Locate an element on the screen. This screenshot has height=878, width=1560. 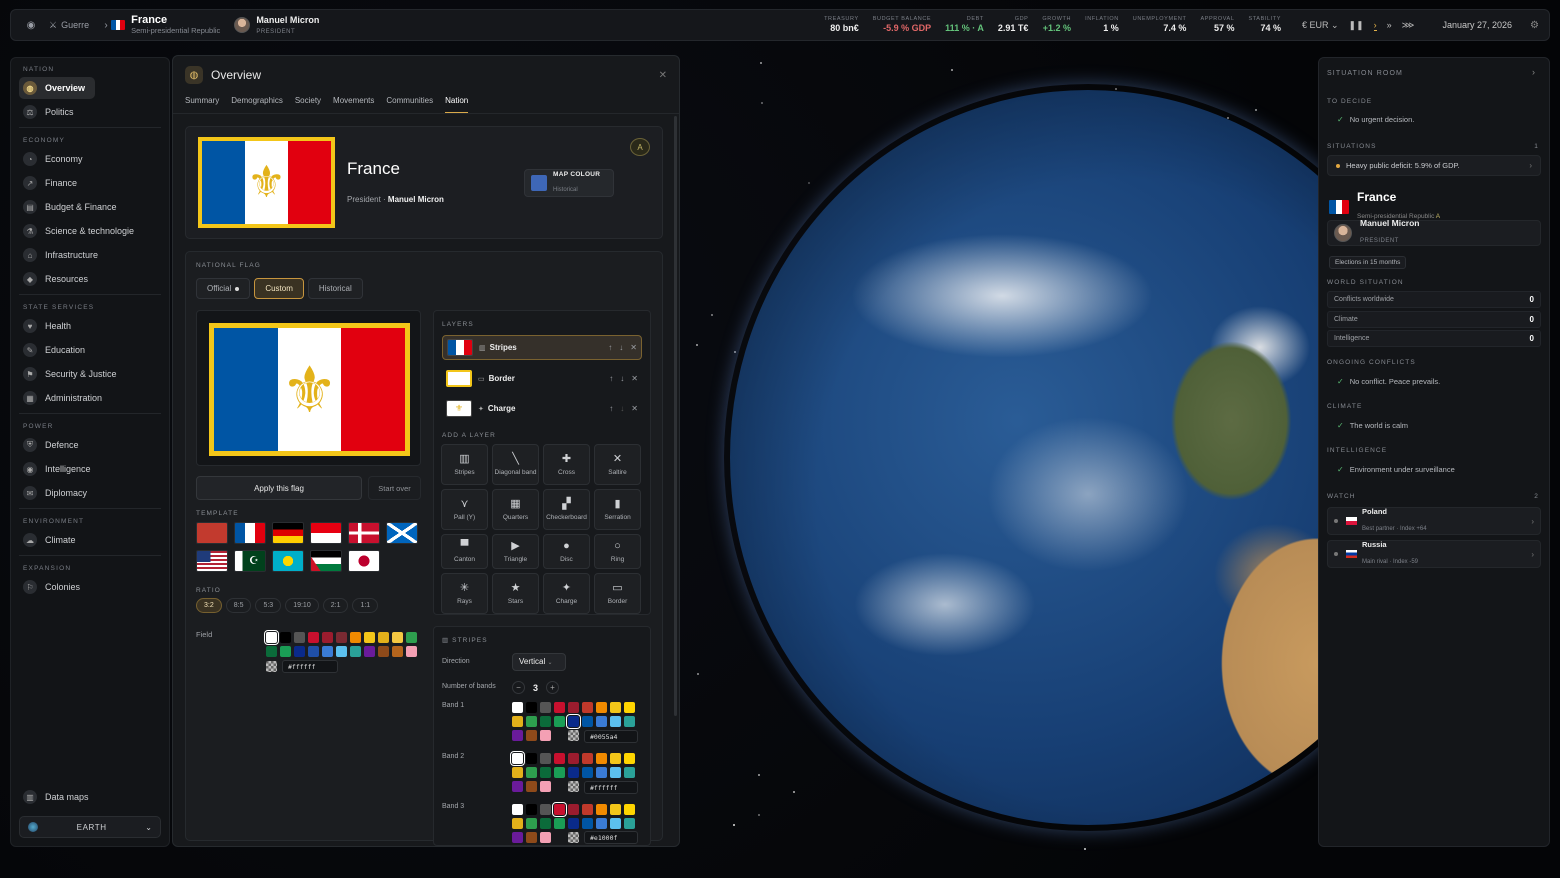
nav-item-politics: ⚖ Politics is located at coordinates (90, 112).